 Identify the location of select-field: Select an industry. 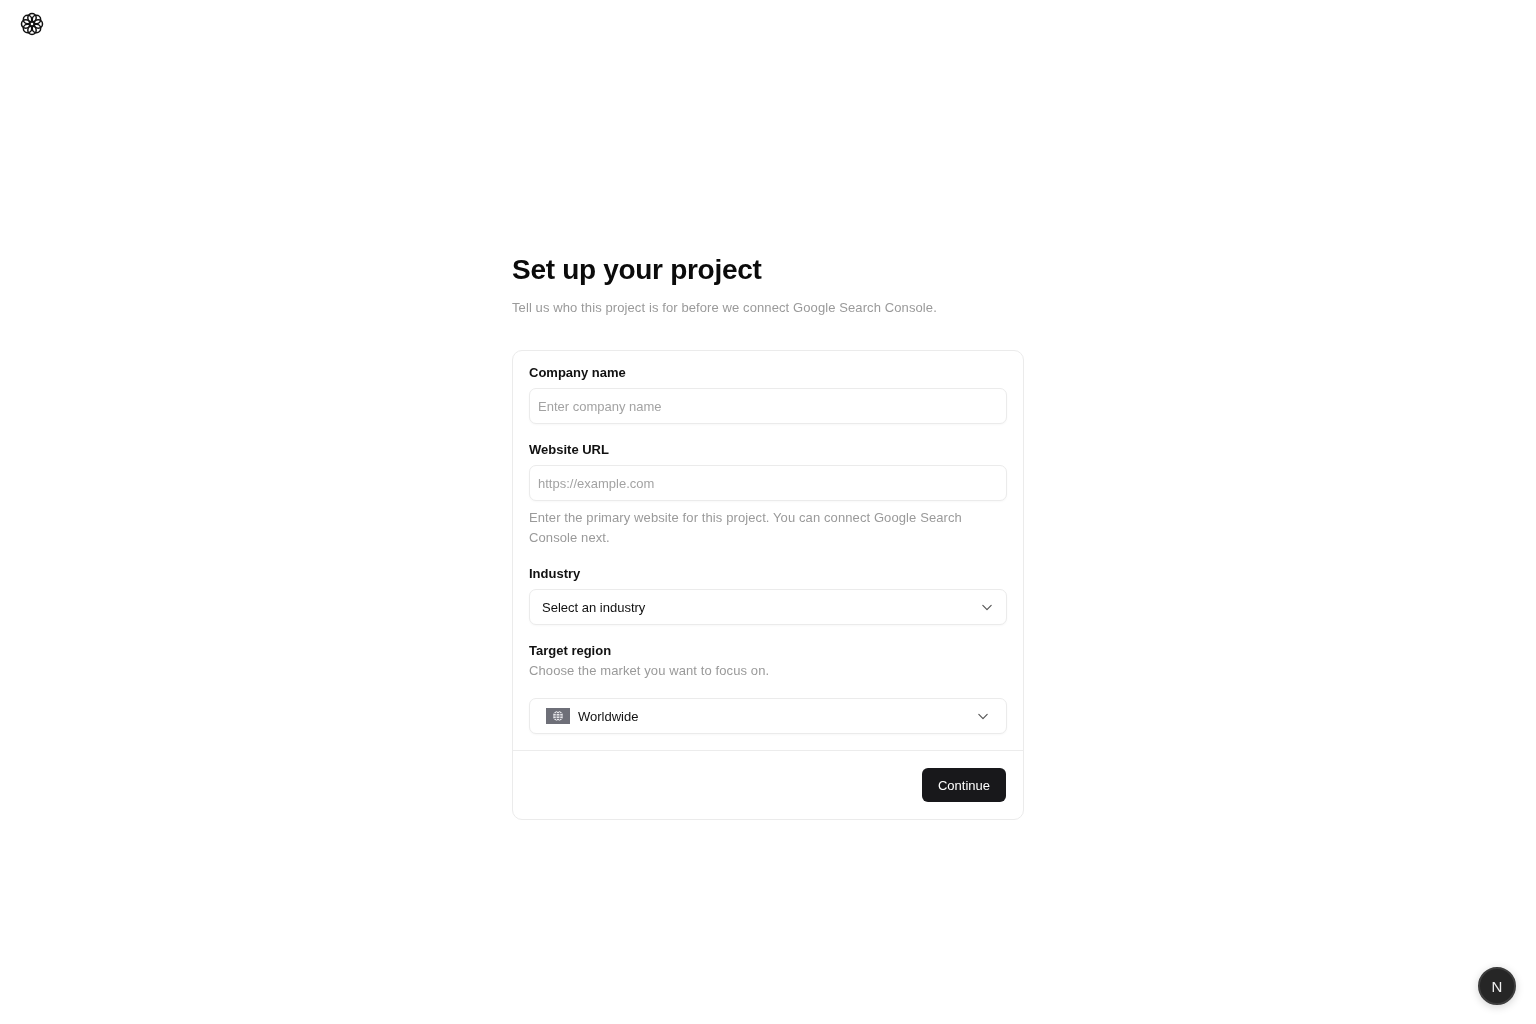
(768, 607).